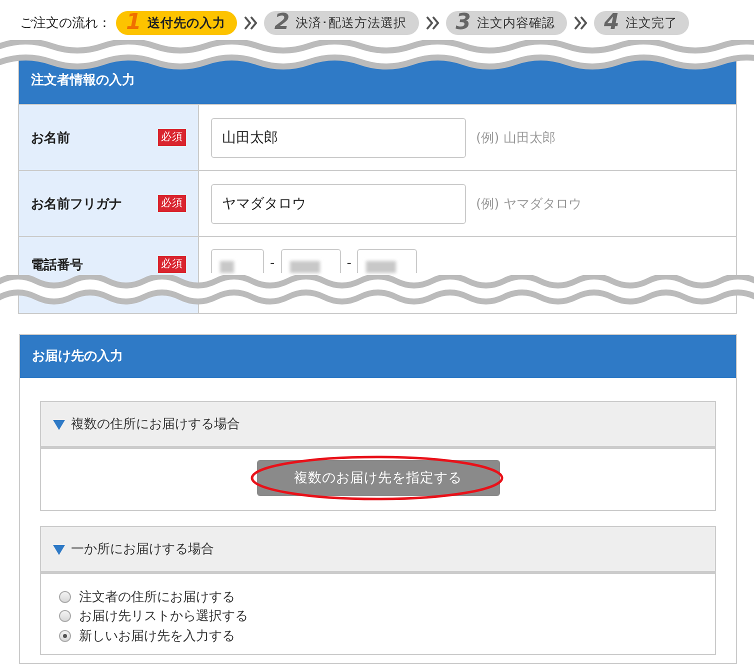 This screenshot has height=669, width=754. I want to click on step-label: 注文内容確認, so click(515, 23).